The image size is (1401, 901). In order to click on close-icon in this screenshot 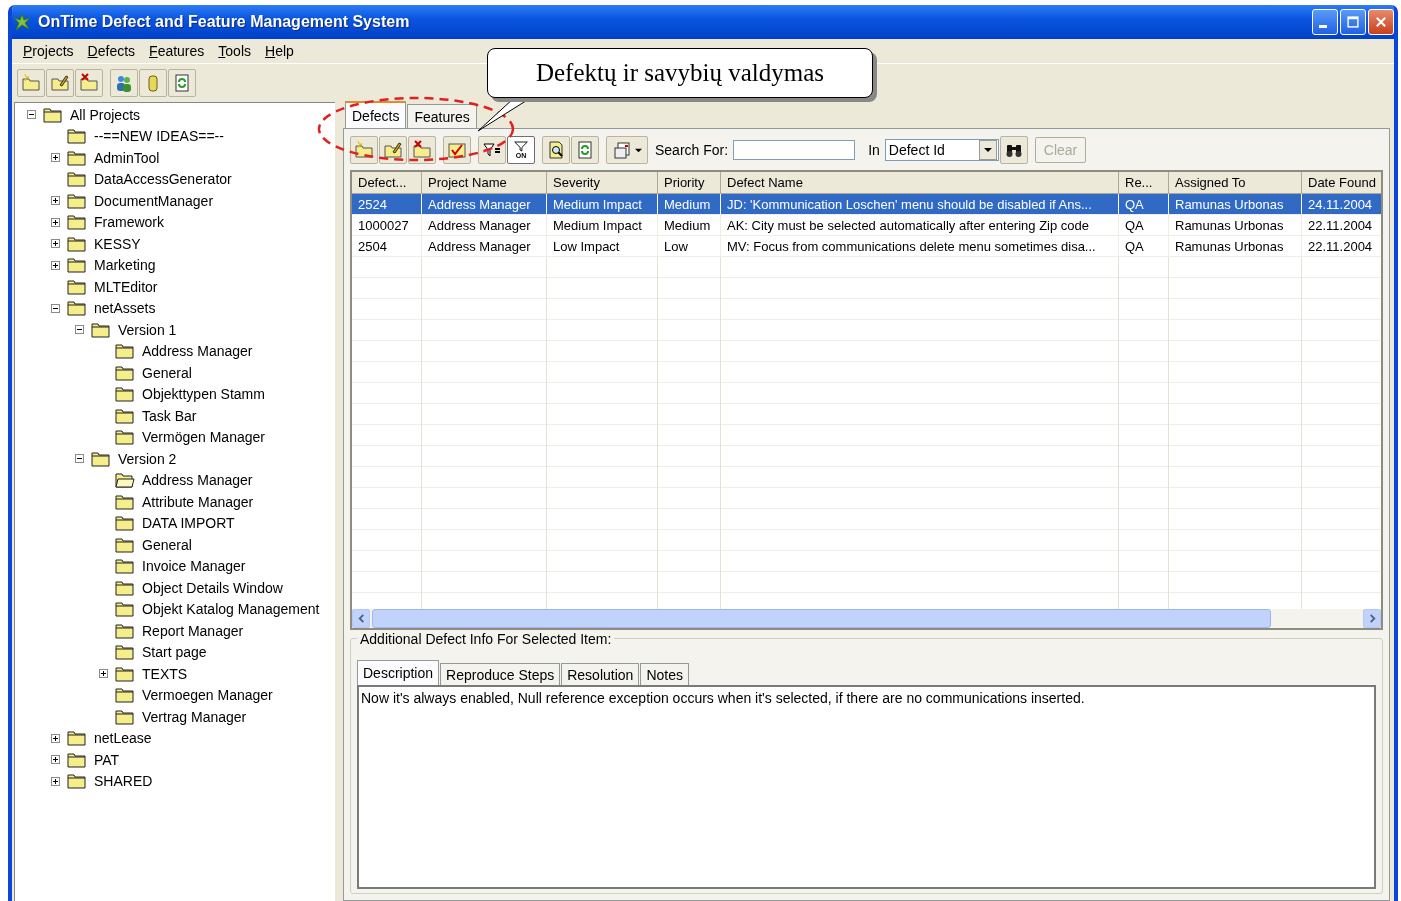, I will do `click(1381, 22)`.